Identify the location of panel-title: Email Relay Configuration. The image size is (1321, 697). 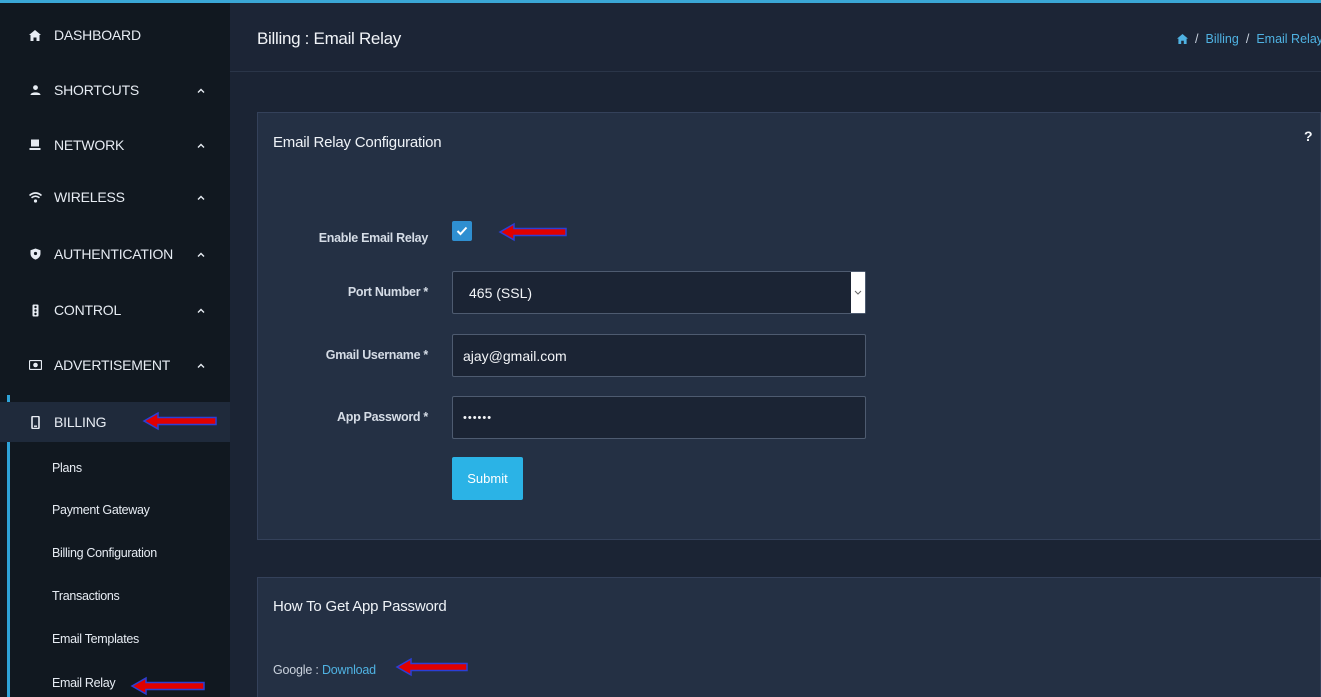
(357, 142).